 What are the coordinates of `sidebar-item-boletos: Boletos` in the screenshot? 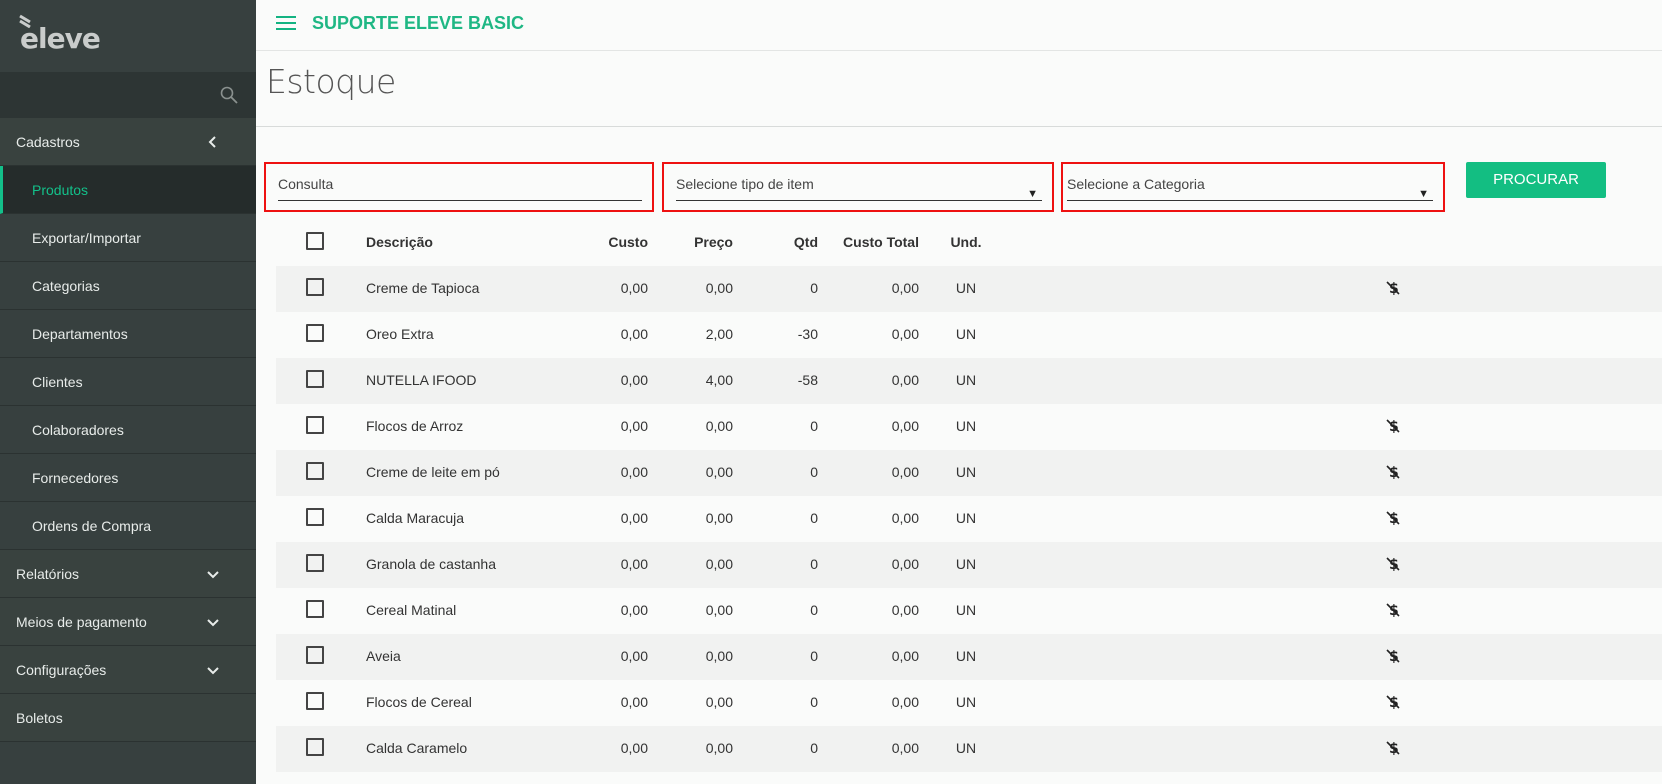 It's located at (128, 718).